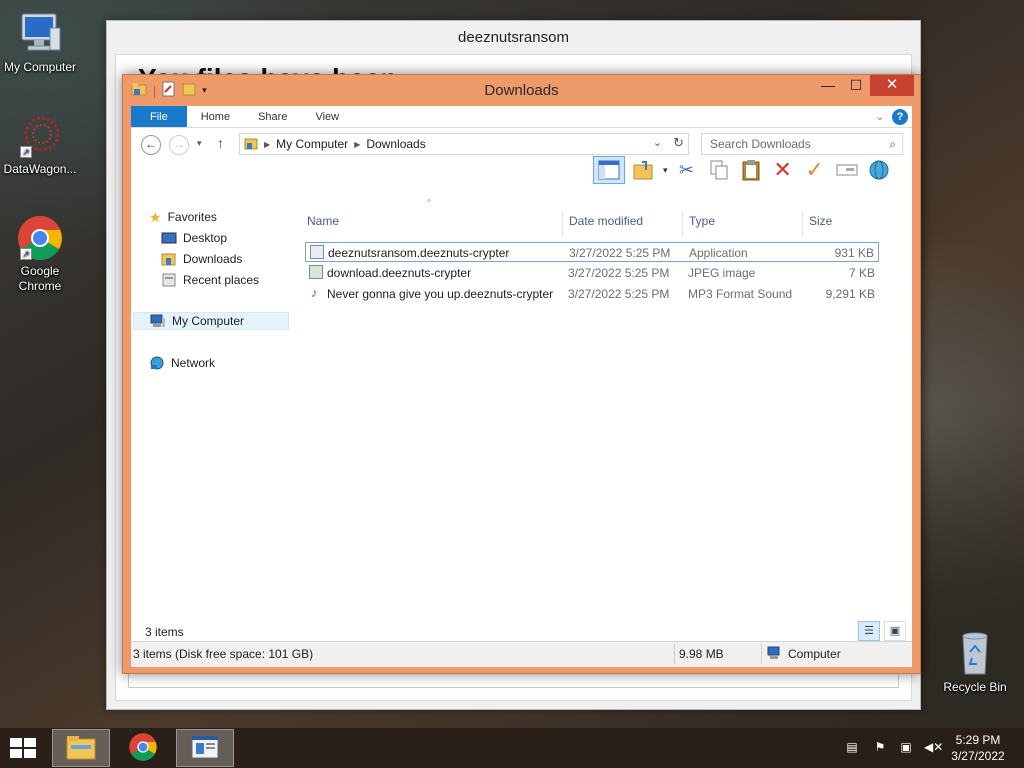 The image size is (1024, 768). What do you see at coordinates (854, 253) in the screenshot?
I see `file-size: 931 KB` at bounding box center [854, 253].